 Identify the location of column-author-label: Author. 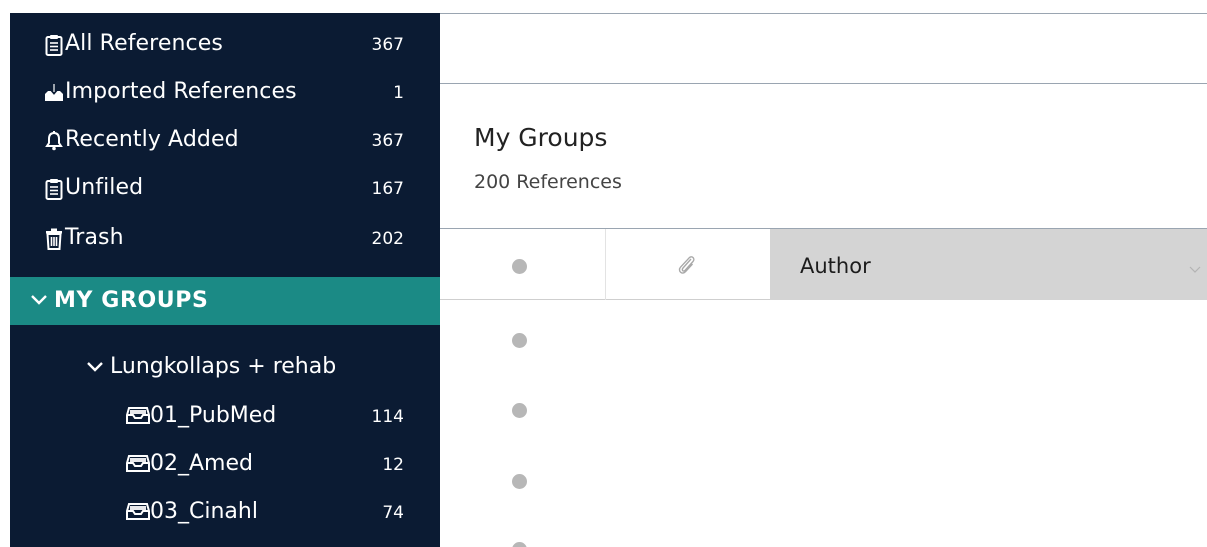
(835, 266).